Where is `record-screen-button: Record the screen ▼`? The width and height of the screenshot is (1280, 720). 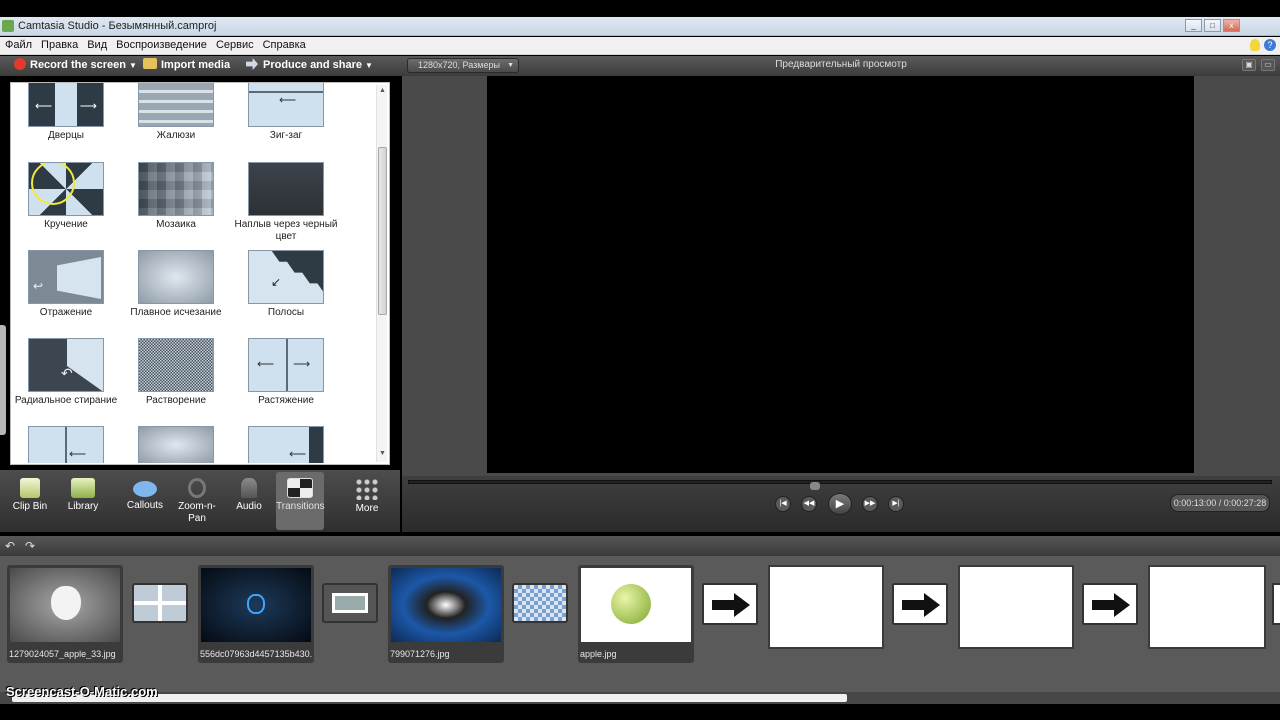
record-screen-button: Record the screen ▼ is located at coordinates (75, 66).